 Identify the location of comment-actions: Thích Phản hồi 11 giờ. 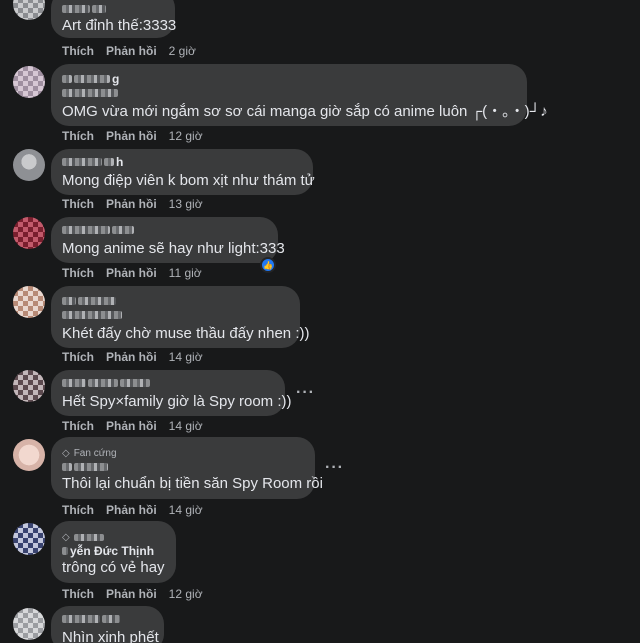
(132, 273).